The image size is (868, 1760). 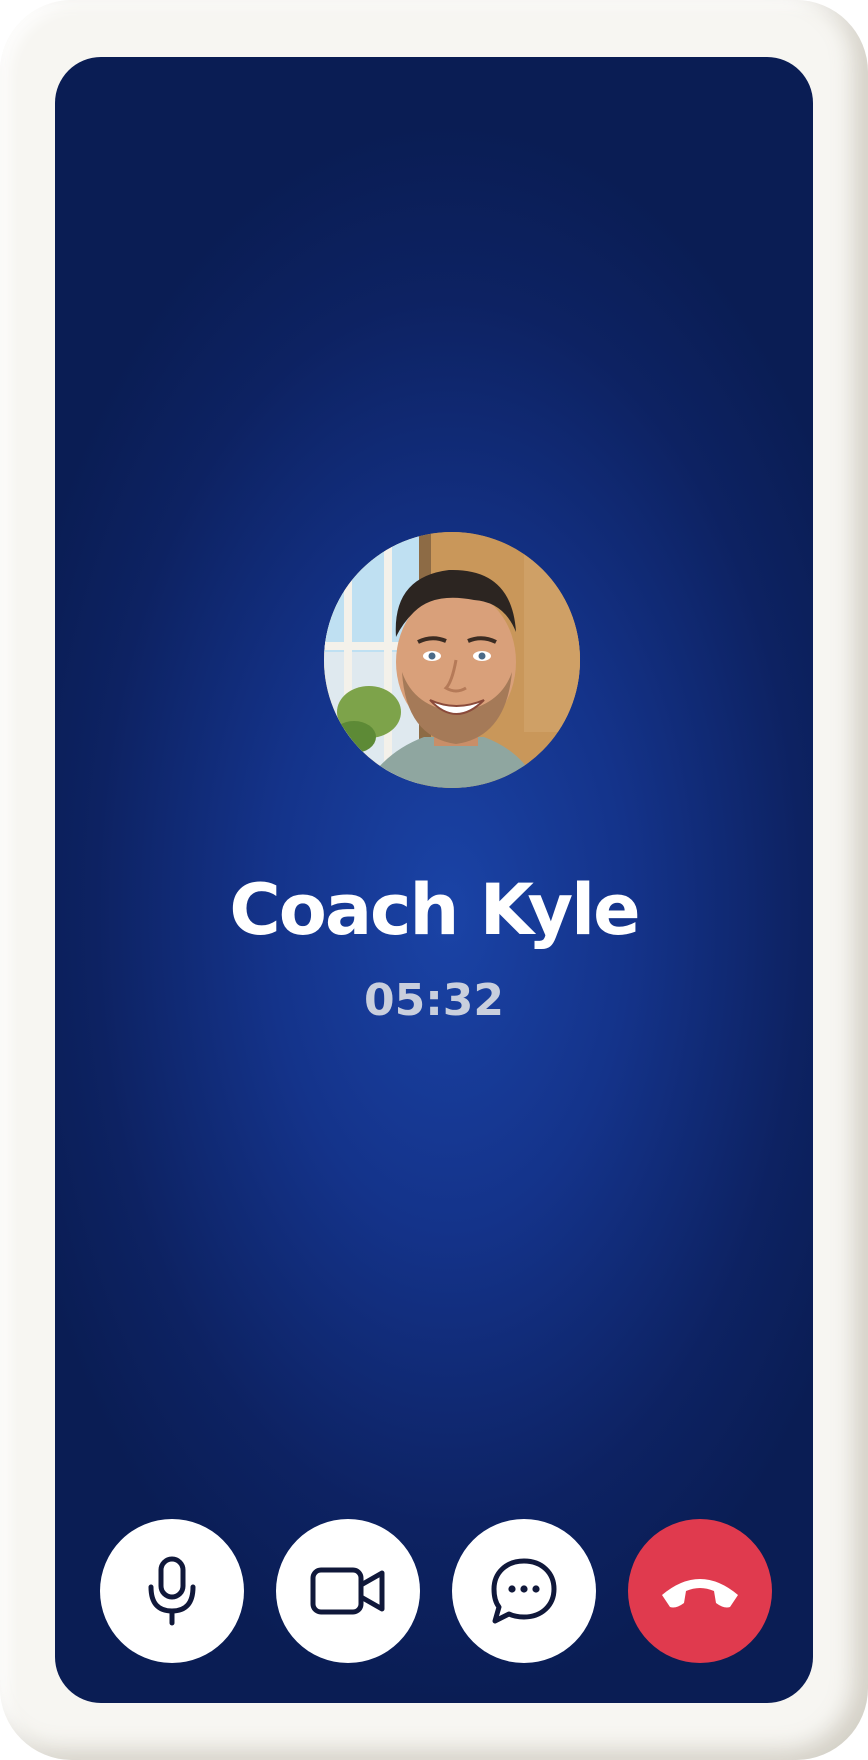 I want to click on end-call-button, so click(x=700, y=1591).